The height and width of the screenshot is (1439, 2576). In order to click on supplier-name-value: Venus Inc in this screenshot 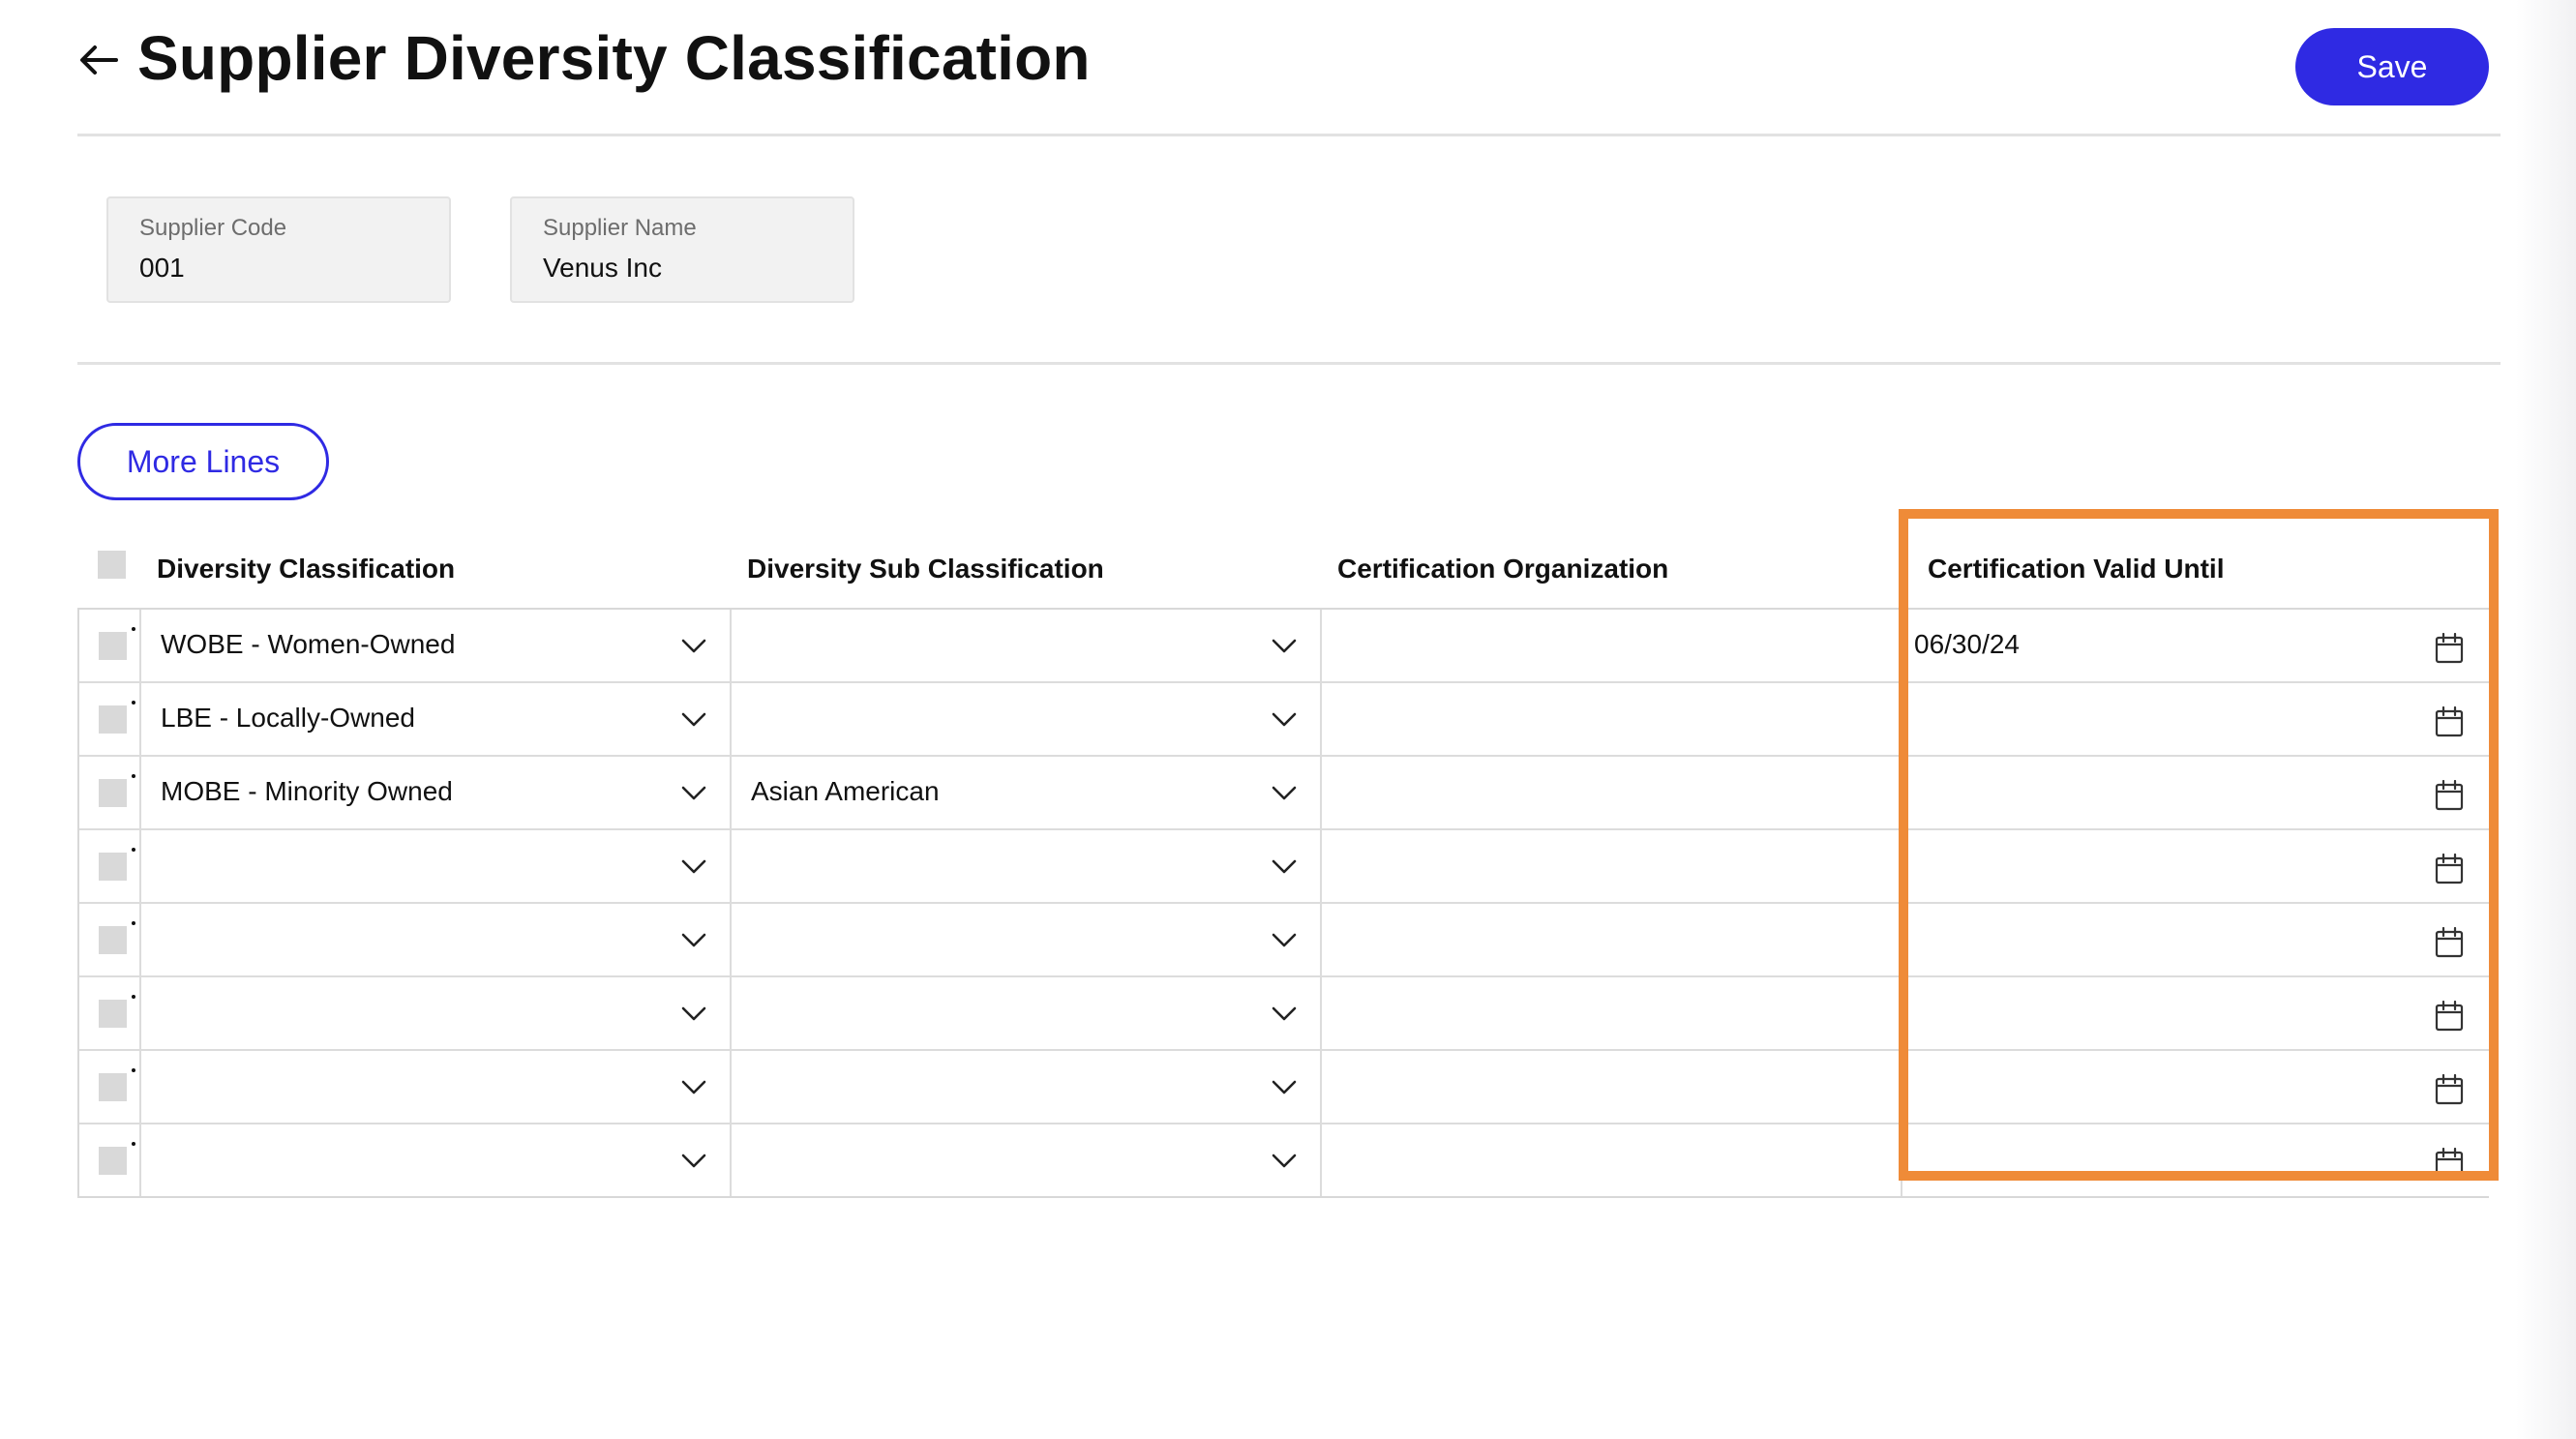, I will do `click(602, 268)`.